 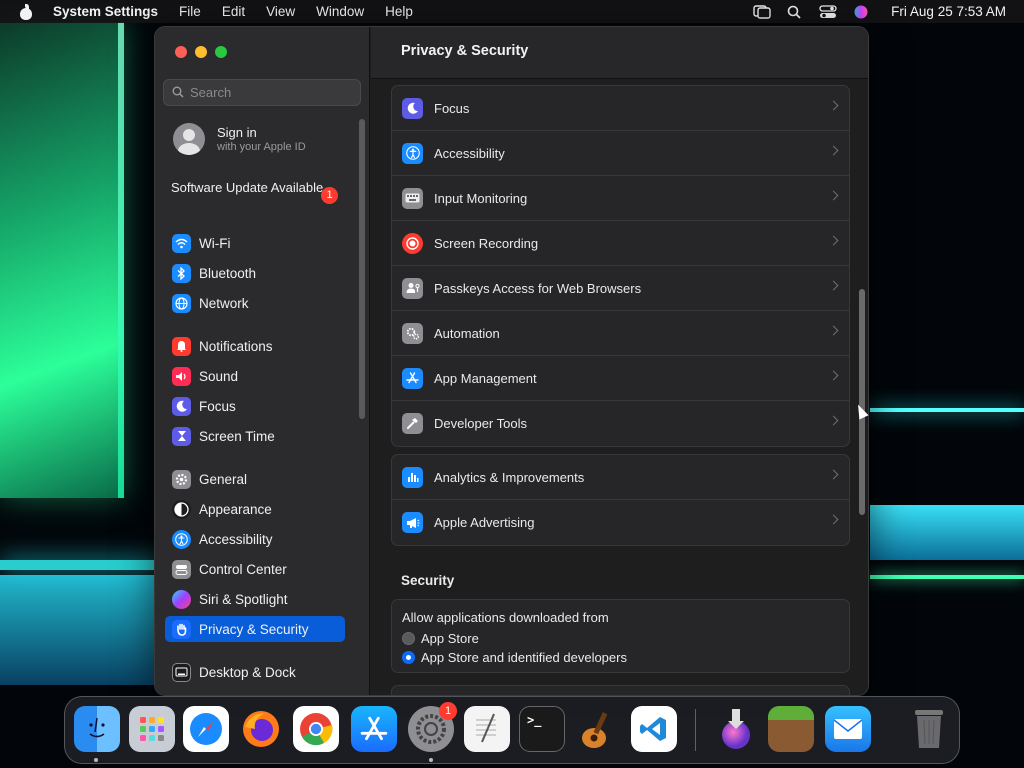 What do you see at coordinates (374, 729) in the screenshot?
I see `dock-app-store-icon` at bounding box center [374, 729].